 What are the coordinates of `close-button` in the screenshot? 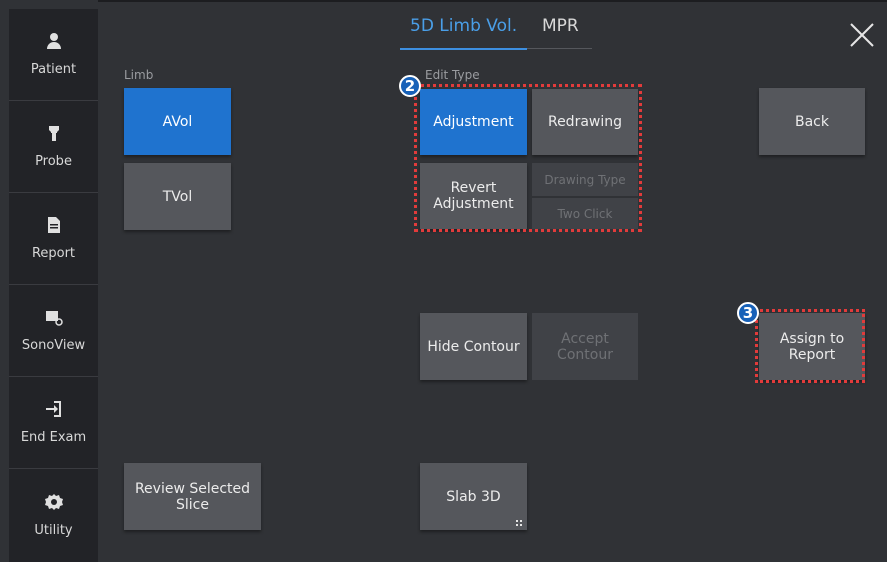 It's located at (862, 35).